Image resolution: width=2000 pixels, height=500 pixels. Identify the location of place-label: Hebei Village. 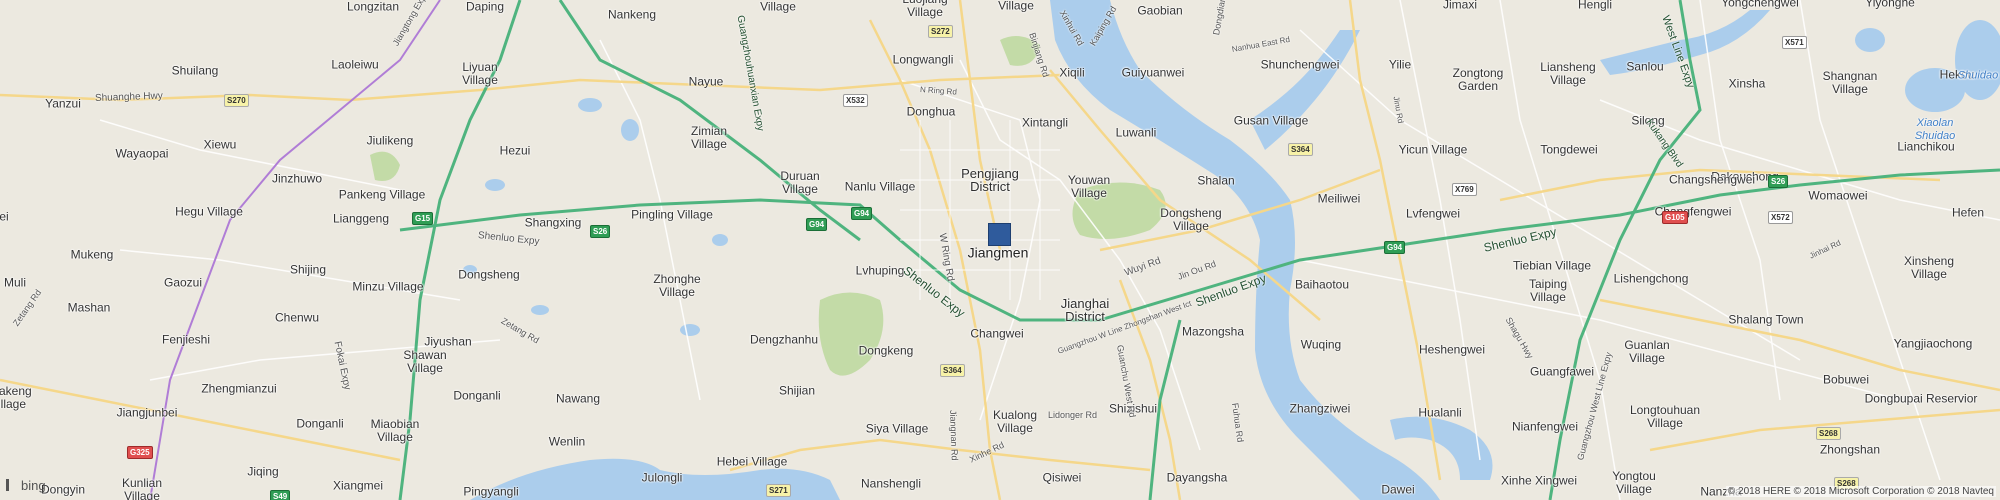
(752, 461).